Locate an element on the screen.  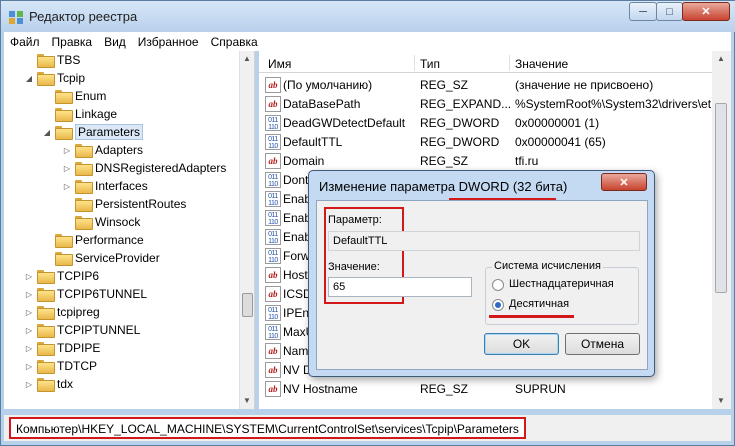
minimize-button: ─ is located at coordinates (643, 11).